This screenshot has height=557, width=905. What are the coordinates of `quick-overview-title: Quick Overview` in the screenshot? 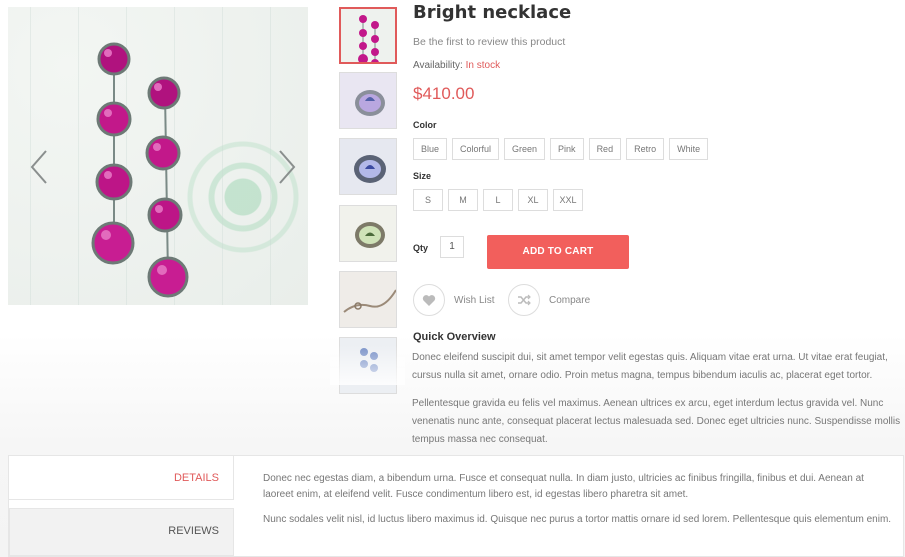 It's located at (454, 337).